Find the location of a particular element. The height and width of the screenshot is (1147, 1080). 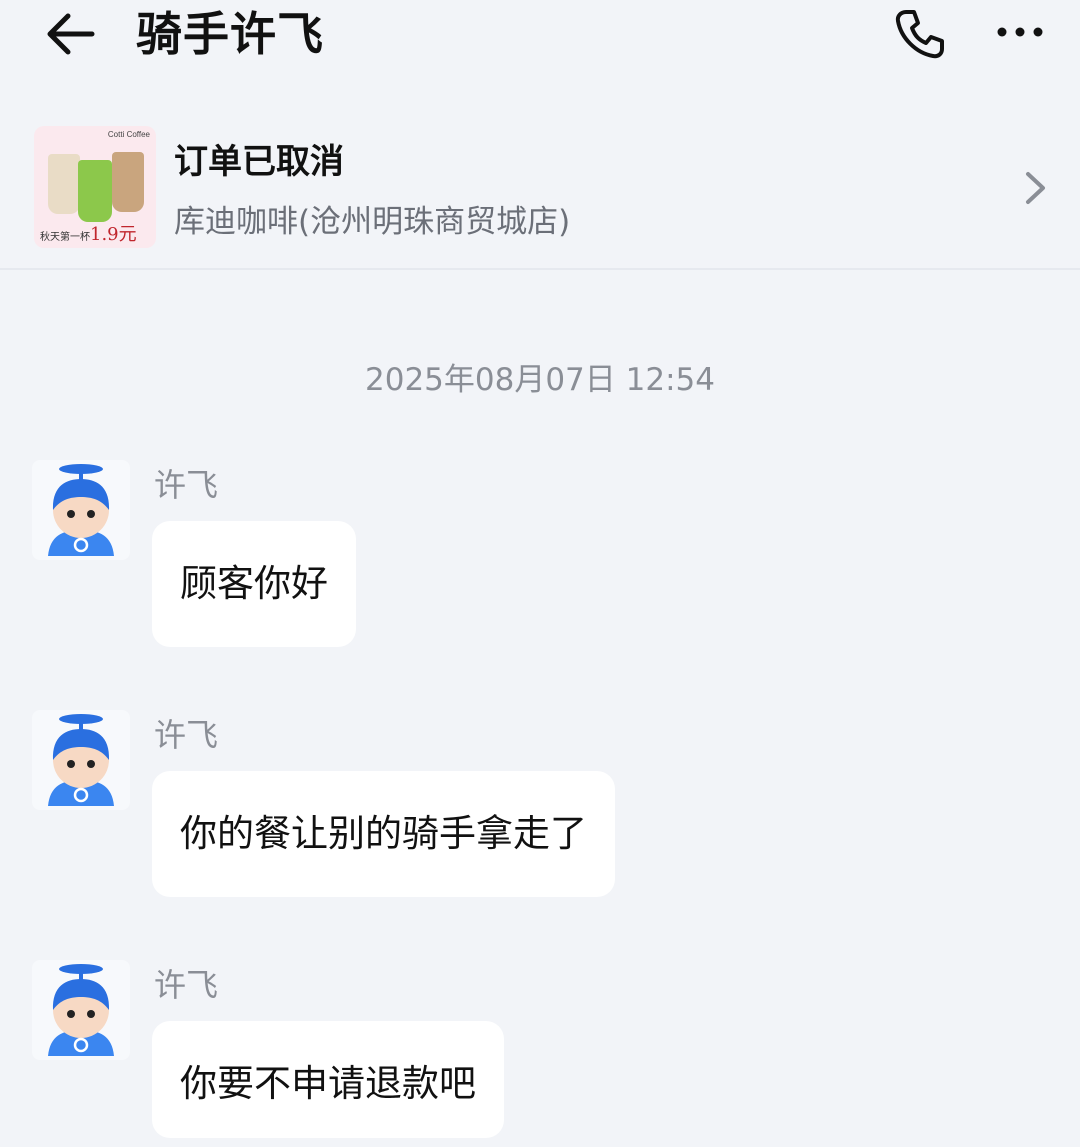

more-button is located at coordinates (1020, 32).